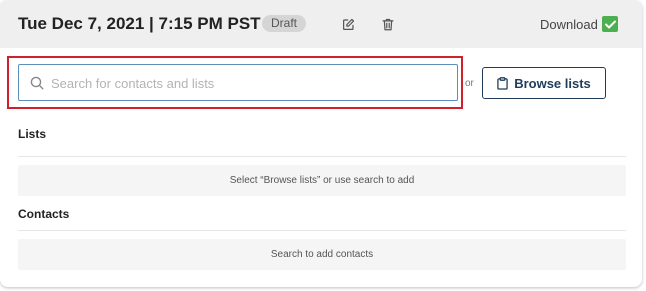  Describe the element at coordinates (502, 83) in the screenshot. I see `clipboard-icon` at that location.